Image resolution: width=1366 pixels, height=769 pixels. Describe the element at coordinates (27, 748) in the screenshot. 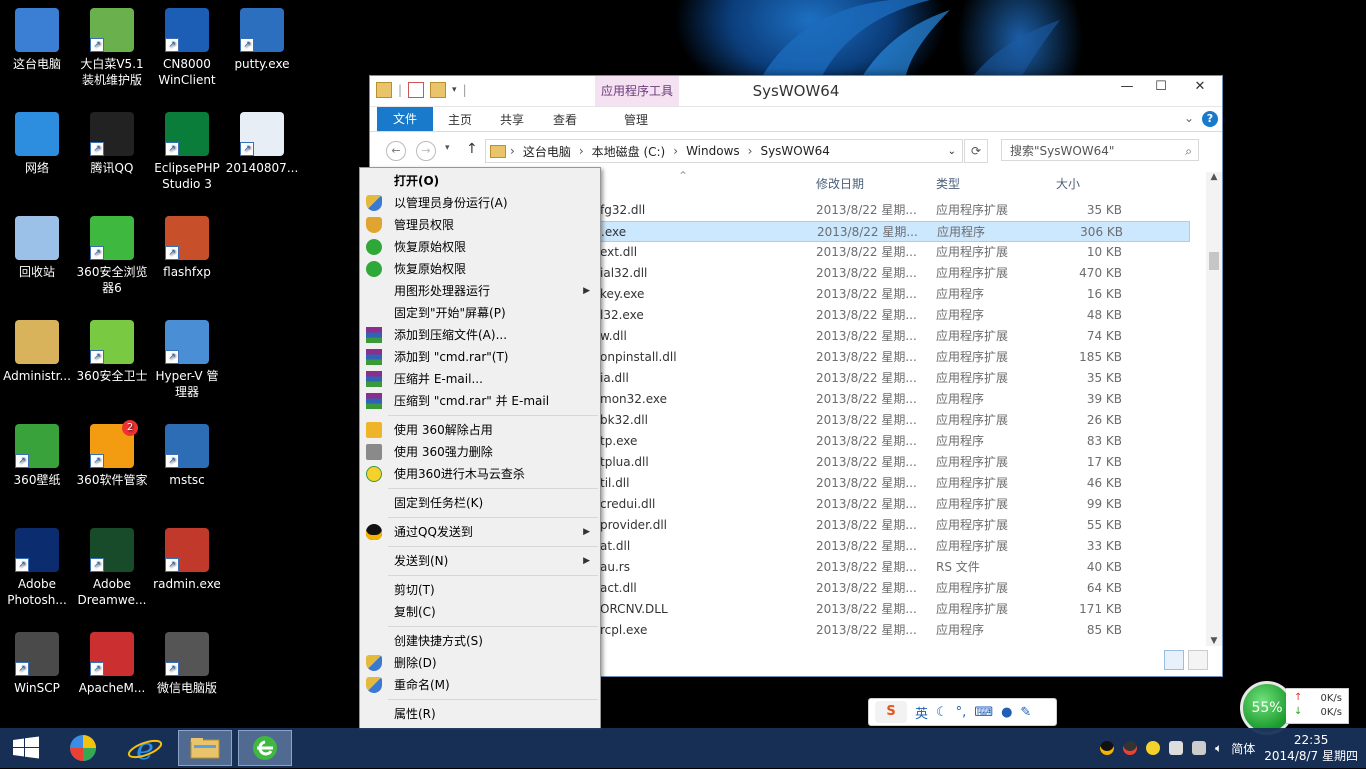

I see `start-button` at that location.